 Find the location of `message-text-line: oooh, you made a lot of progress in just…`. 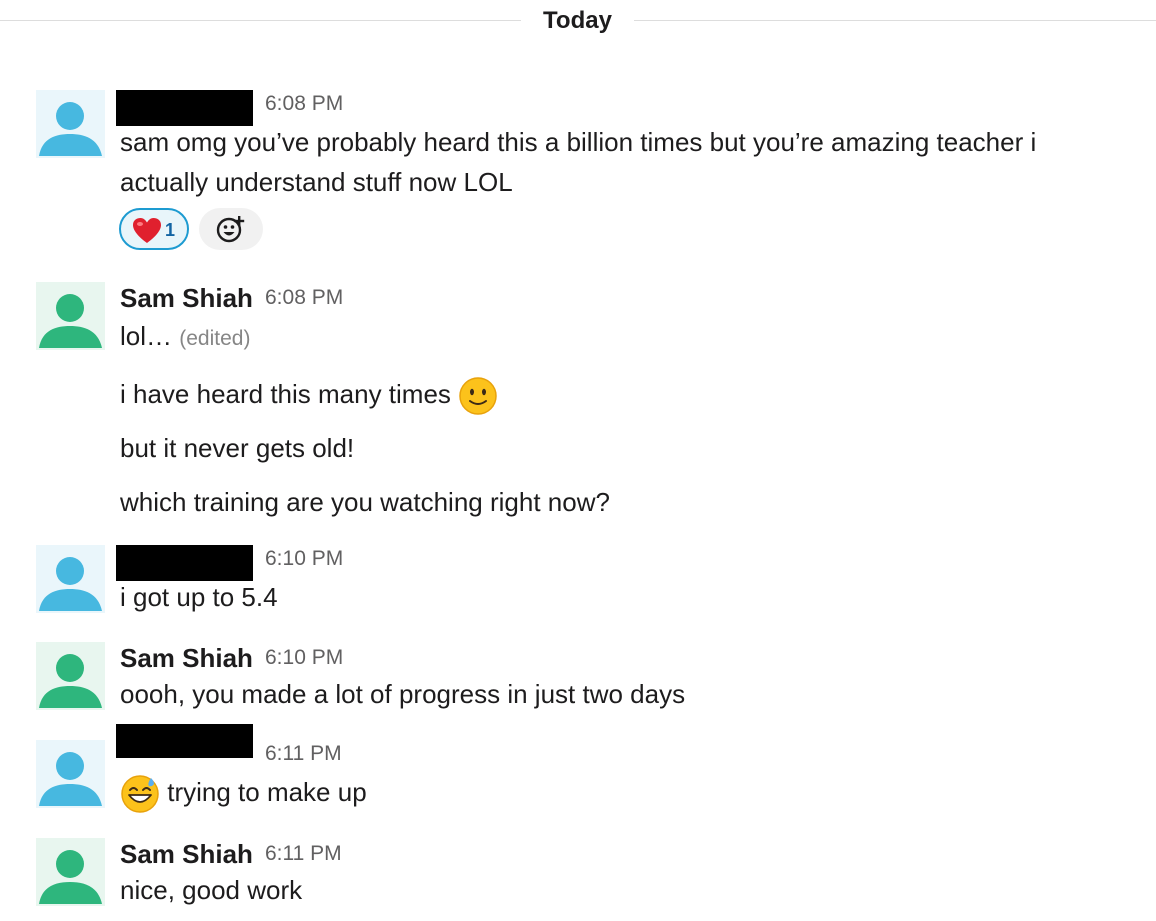

message-text-line: oooh, you made a lot of progress in just… is located at coordinates (403, 694).